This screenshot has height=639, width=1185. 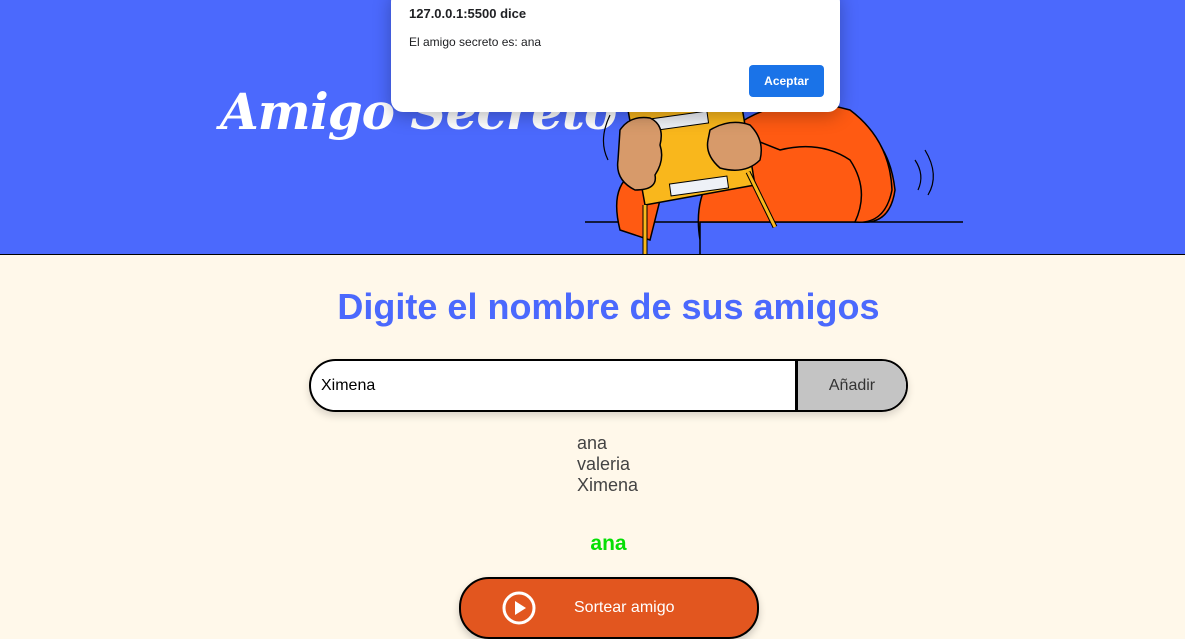 I want to click on result-text: ana, so click(x=608, y=543).